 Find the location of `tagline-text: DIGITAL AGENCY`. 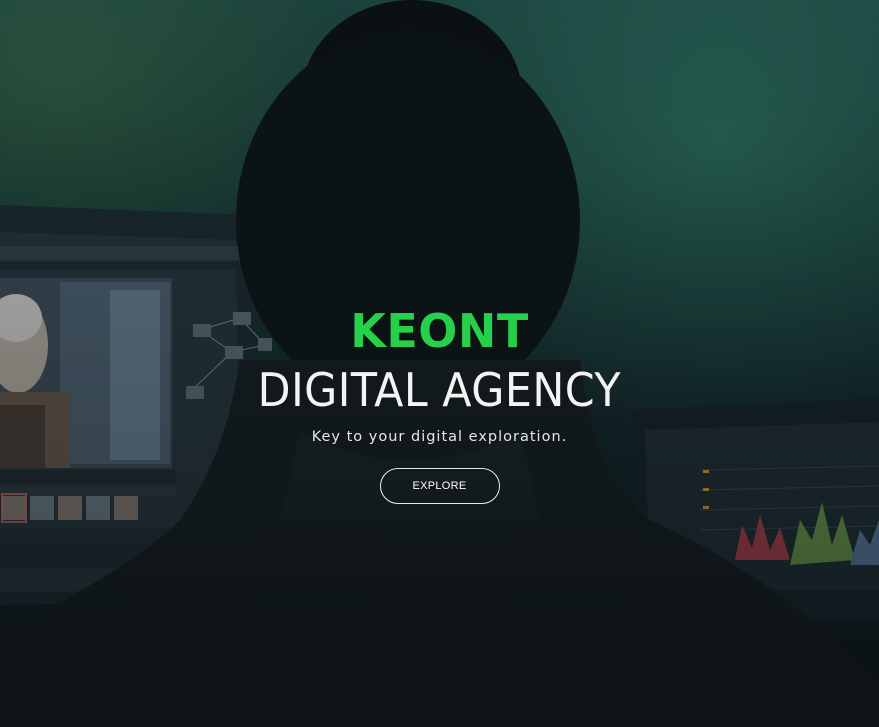

tagline-text: DIGITAL AGENCY is located at coordinates (439, 390).